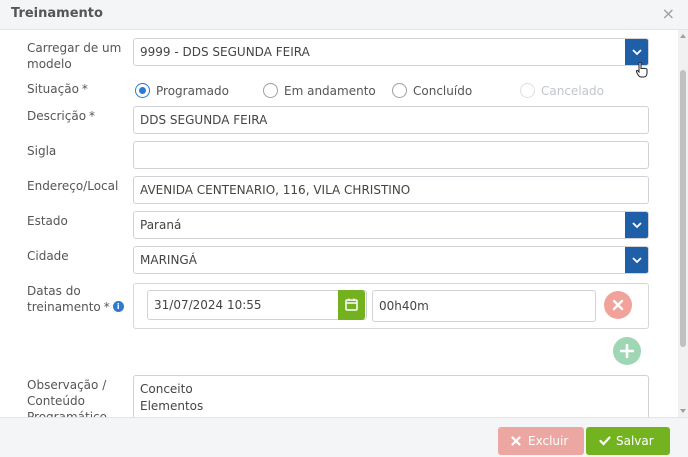  I want to click on duration-input: 00h40m, so click(484, 306).